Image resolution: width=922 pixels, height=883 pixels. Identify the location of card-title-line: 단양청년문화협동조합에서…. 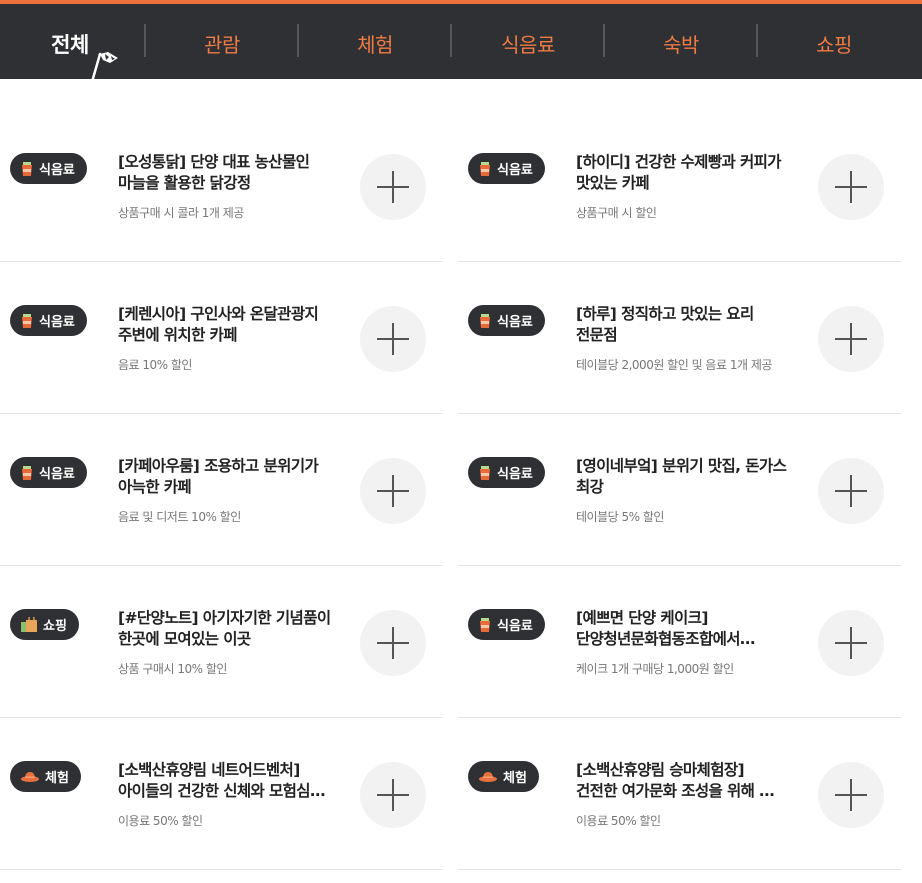
(665, 639).